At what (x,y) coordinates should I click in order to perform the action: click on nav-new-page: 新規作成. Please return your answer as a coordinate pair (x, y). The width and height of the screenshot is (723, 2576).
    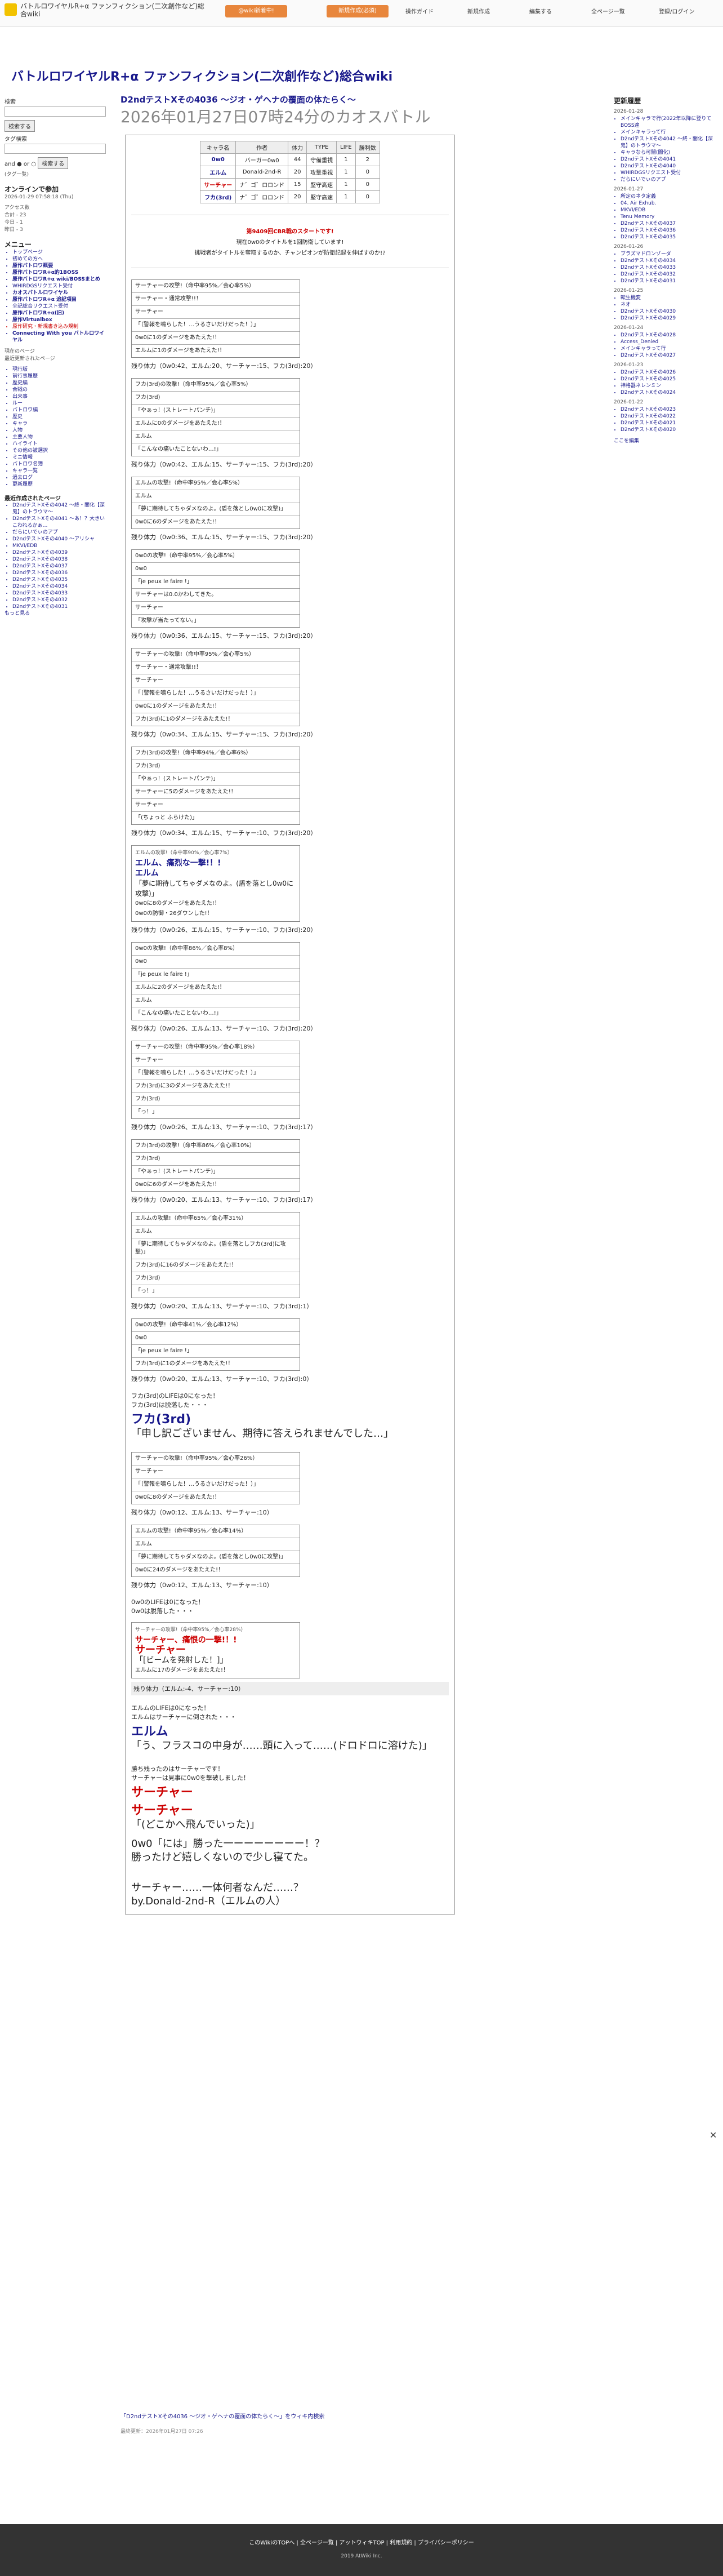
    Looking at the image, I should click on (478, 11).